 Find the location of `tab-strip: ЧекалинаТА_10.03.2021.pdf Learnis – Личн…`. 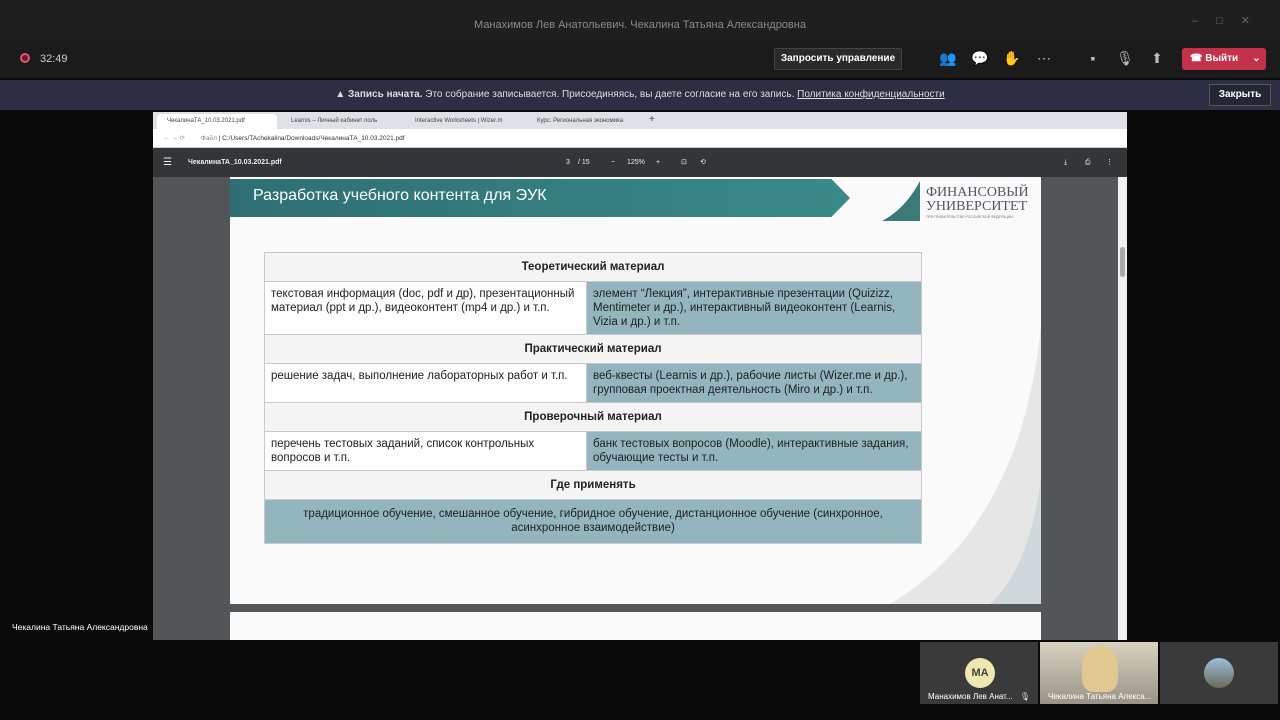

tab-strip: ЧекалинаТА_10.03.2021.pdf Learnis – Личн… is located at coordinates (640, 120).